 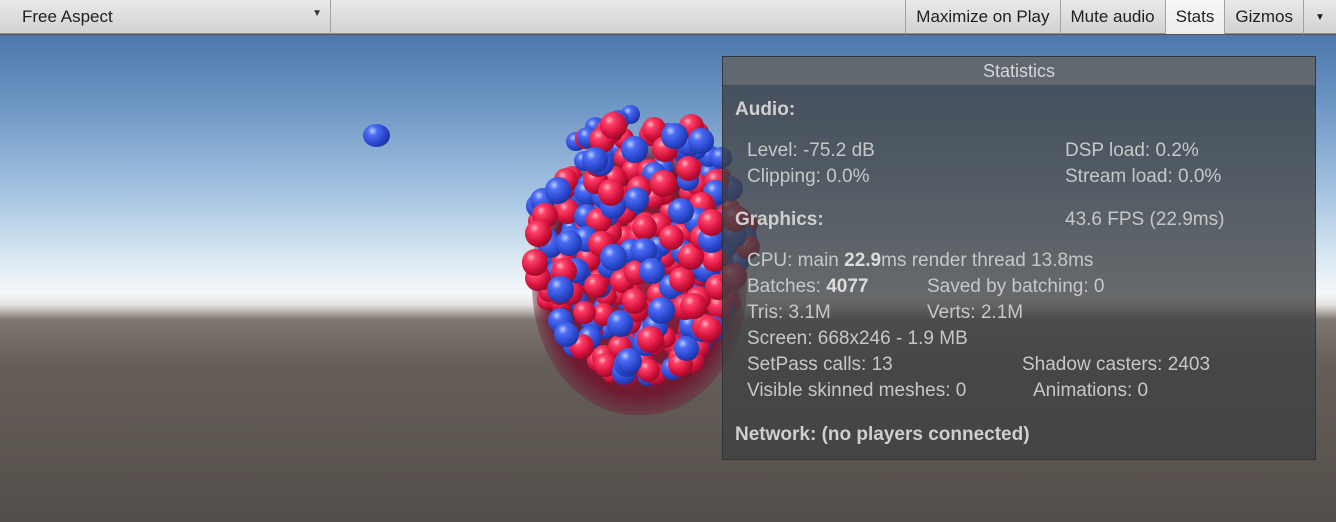 I want to click on cpu-stats: CPU: main 22.9ms render thread 13.8ms, so click(x=920, y=261).